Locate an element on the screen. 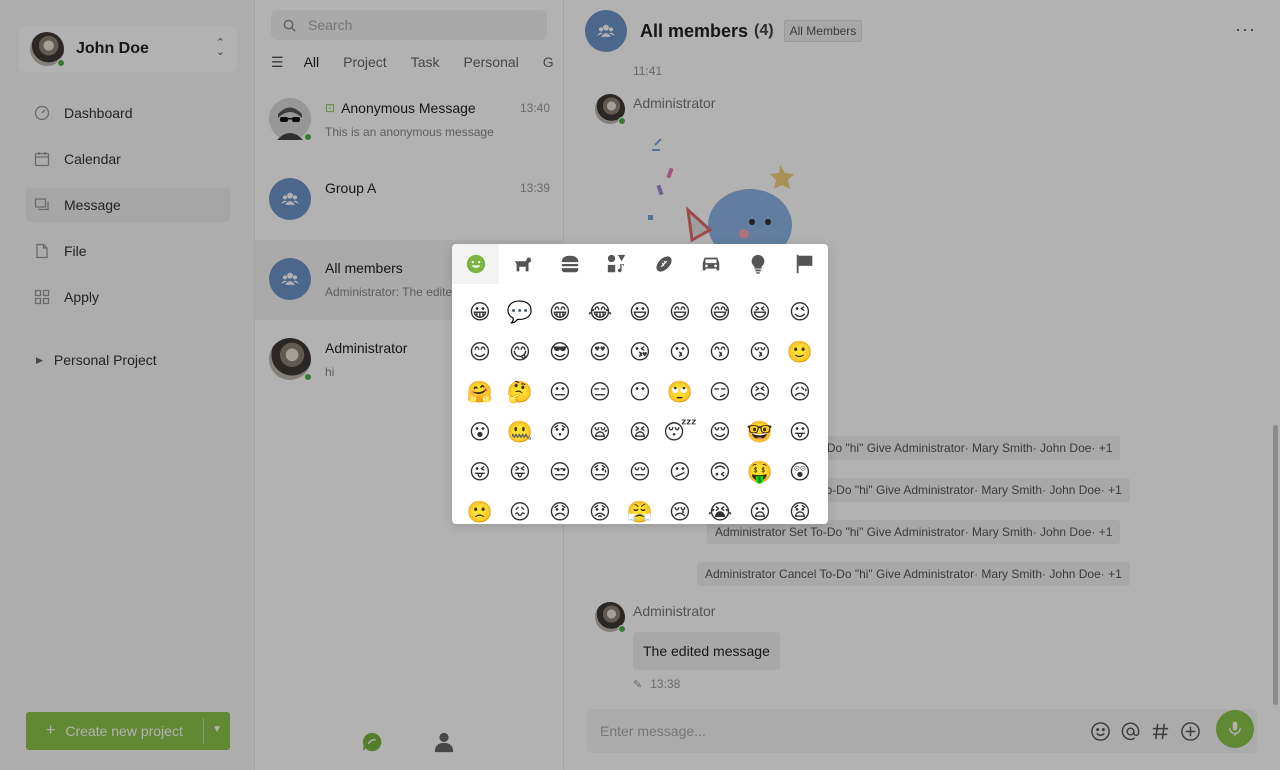  emoji-item: 😘 is located at coordinates (640, 352).